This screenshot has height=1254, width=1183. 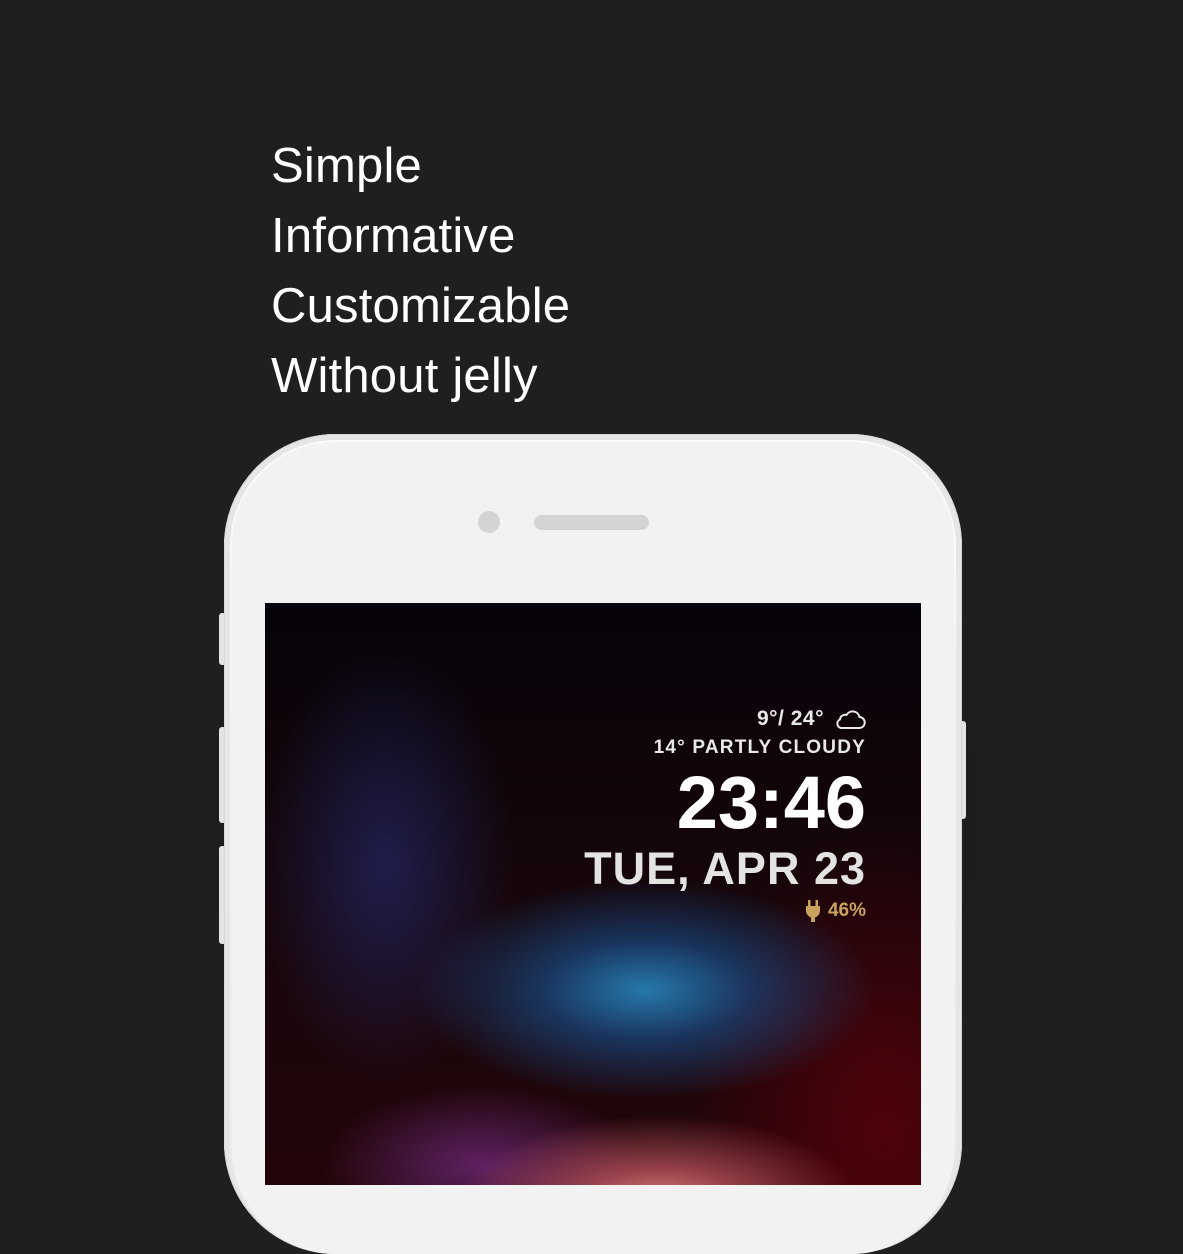 I want to click on clock-time: 23:46, so click(x=771, y=802).